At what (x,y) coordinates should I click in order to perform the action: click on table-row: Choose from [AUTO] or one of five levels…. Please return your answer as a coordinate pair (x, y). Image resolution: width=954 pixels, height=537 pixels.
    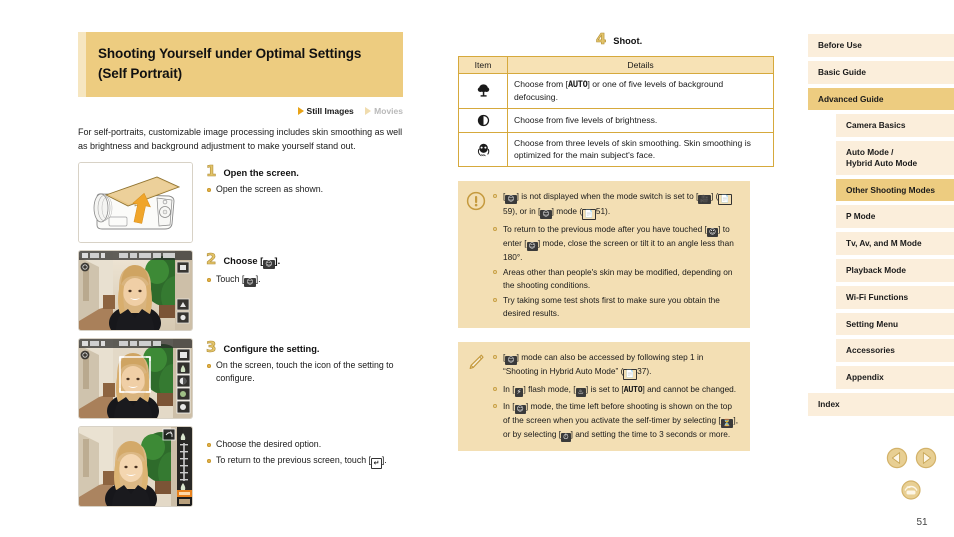
    Looking at the image, I should click on (616, 91).